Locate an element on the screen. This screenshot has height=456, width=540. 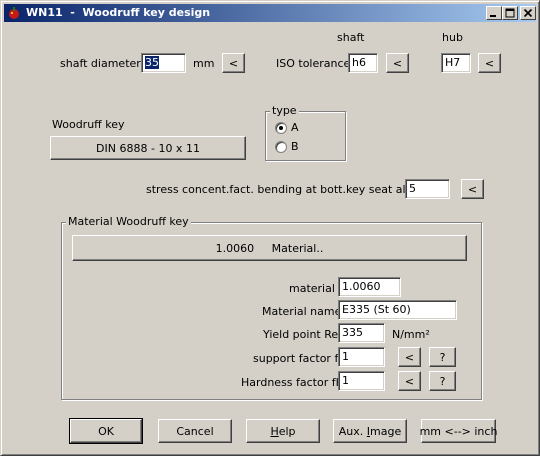
app-icon is located at coordinates (14, 13).